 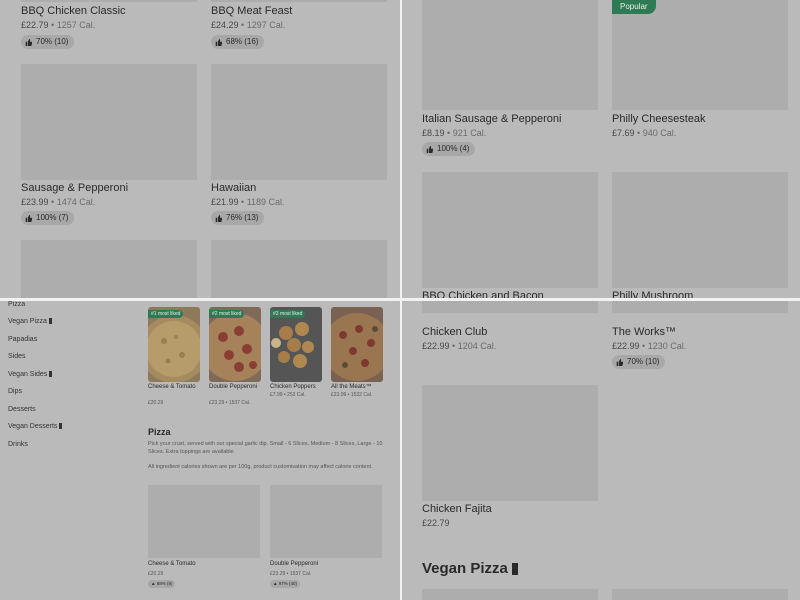 What do you see at coordinates (453, 148) in the screenshot?
I see `rating-text: 100% (4)` at bounding box center [453, 148].